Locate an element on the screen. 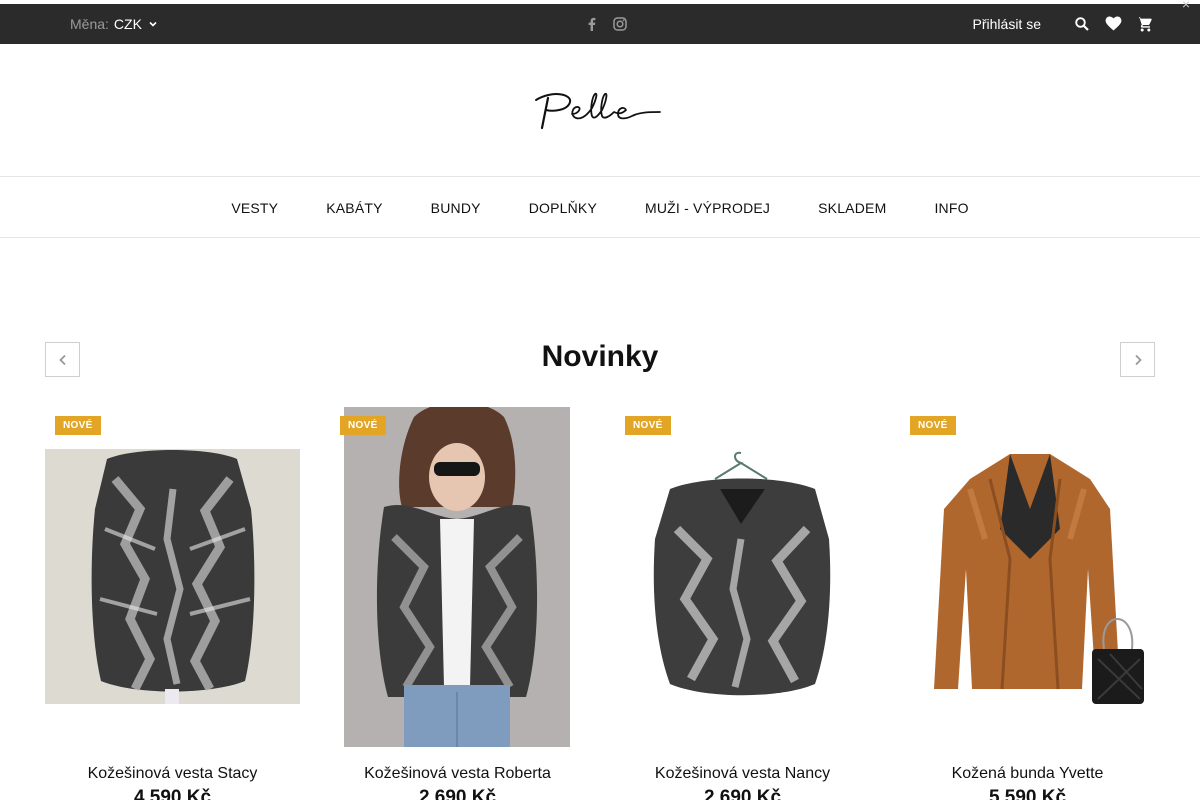 The image size is (1200, 800). account-actions: Přihlásit se is located at coordinates (1063, 24).